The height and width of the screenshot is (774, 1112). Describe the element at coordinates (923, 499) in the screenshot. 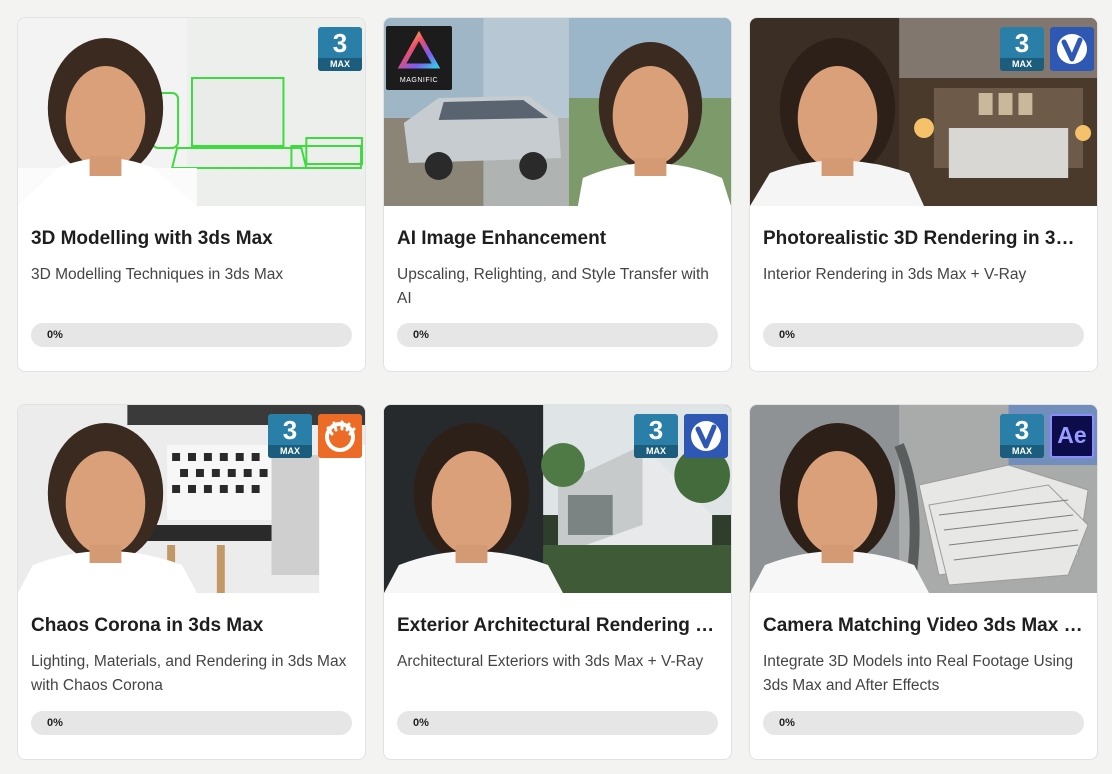

I see `course-thumbnail: 3 MAX Ae` at that location.